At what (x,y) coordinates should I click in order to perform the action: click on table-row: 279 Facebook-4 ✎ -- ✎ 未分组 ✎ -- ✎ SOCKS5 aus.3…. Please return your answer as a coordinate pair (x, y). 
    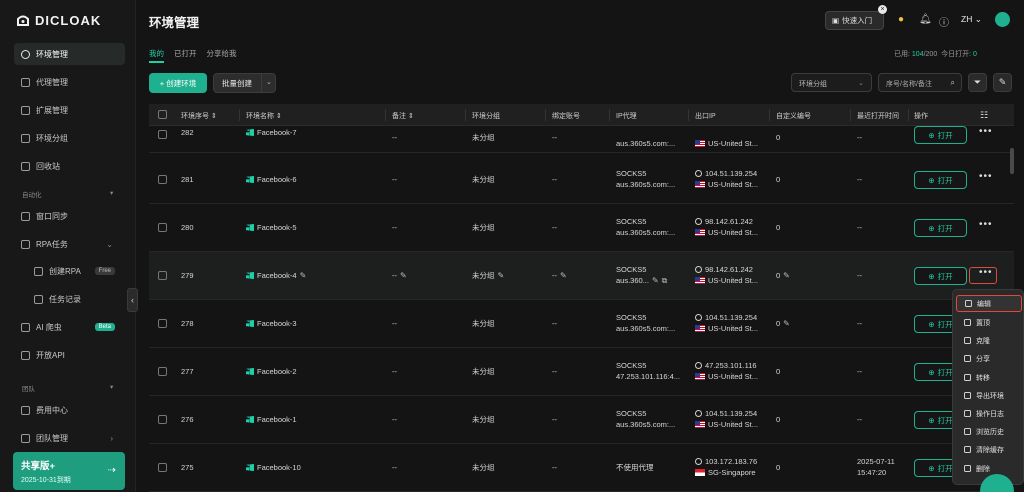
    Looking at the image, I should click on (581, 276).